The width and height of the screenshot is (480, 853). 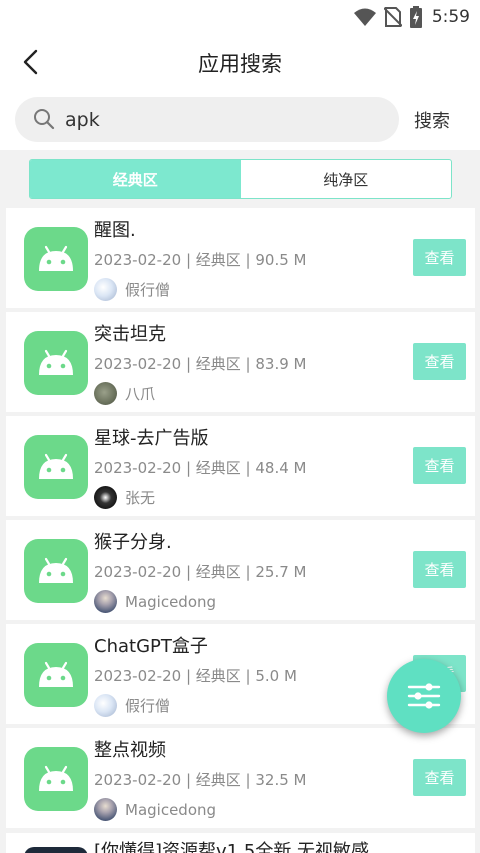 I want to click on app-name: 星球-去广告版, so click(x=151, y=438).